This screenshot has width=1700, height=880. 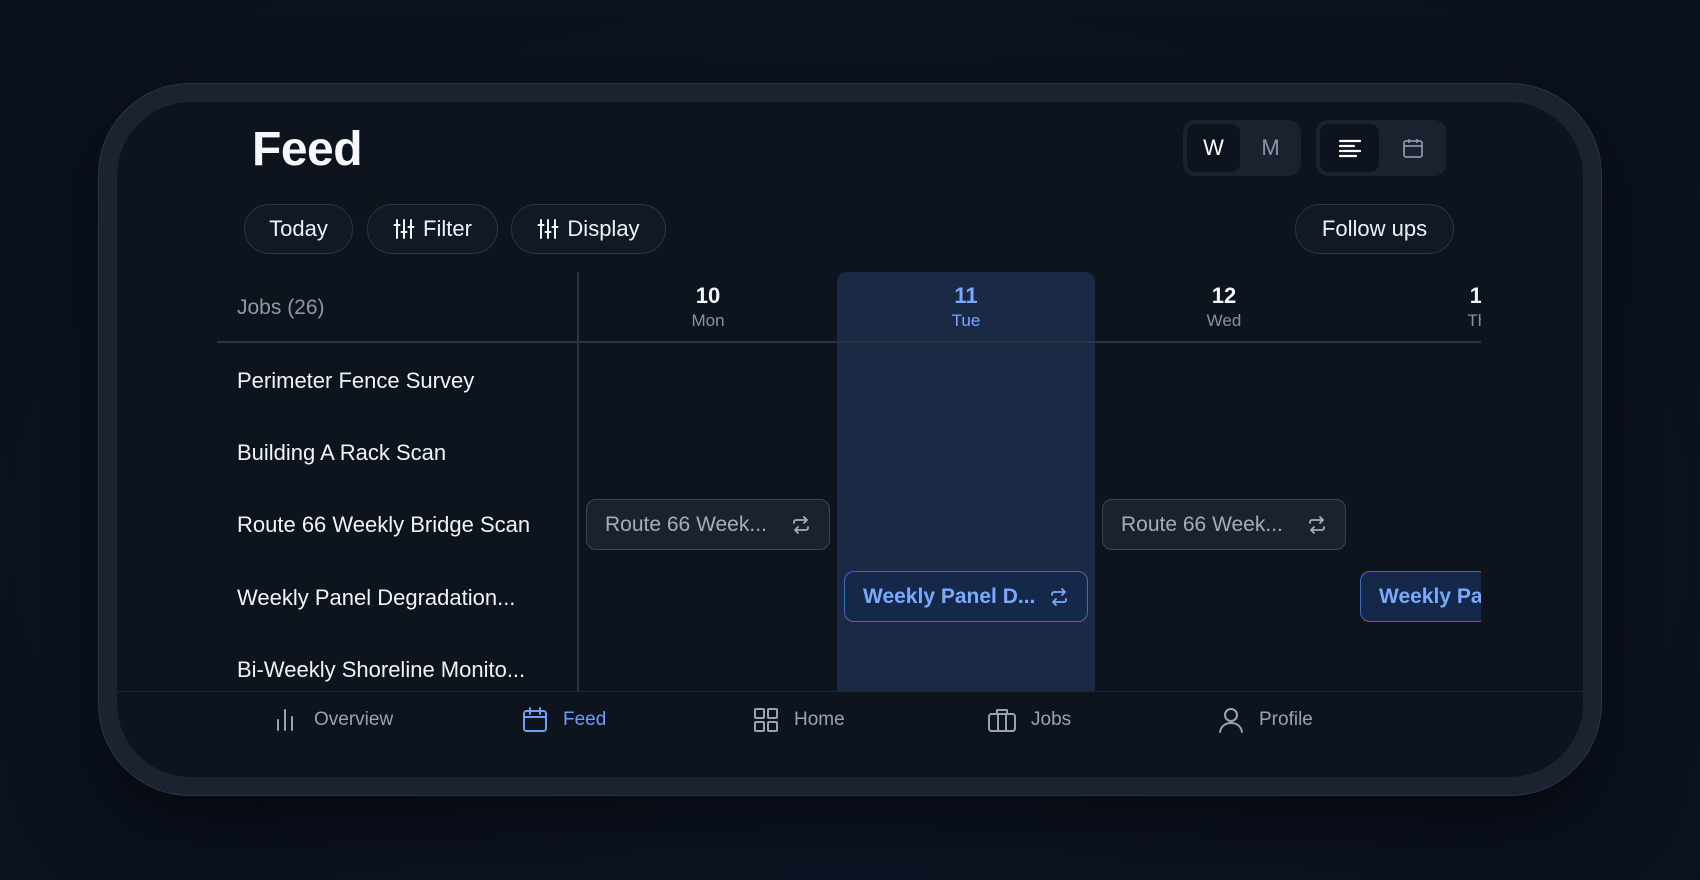 What do you see at coordinates (1417, 307) in the screenshot?
I see `day-header: 13 Thu` at bounding box center [1417, 307].